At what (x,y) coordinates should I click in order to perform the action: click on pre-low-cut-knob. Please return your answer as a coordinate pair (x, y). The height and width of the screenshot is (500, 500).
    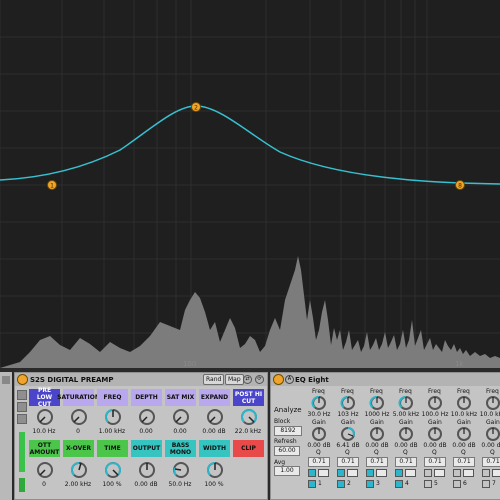
    Looking at the image, I should click on (45, 417).